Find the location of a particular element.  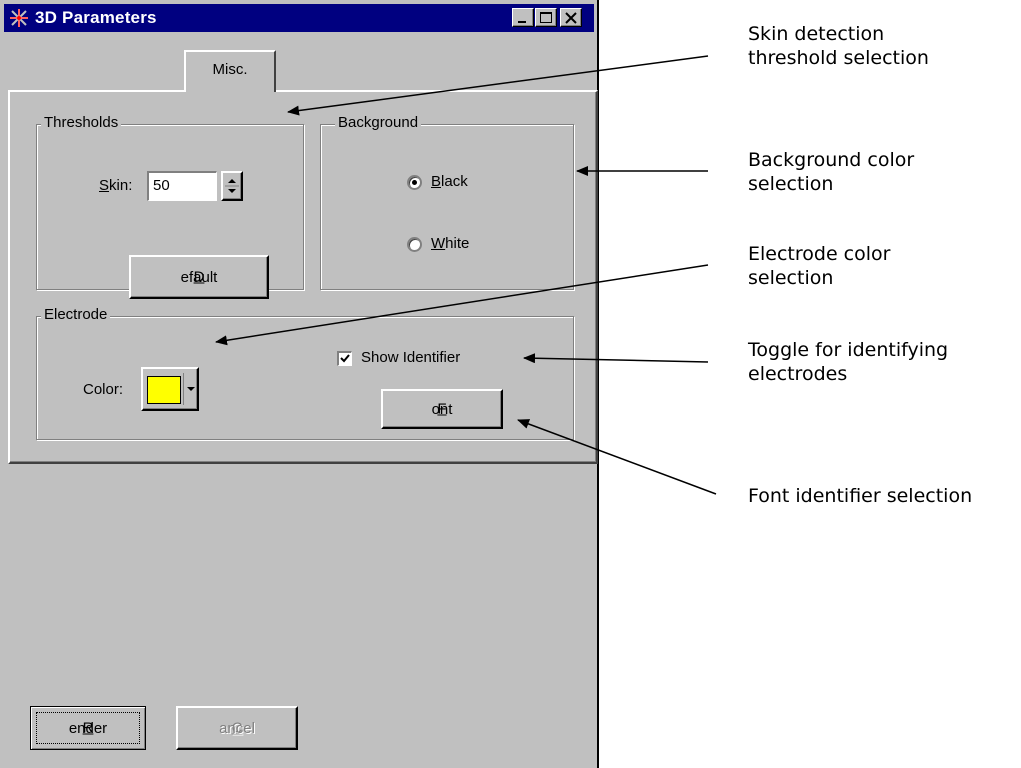

annotation-show-identifier: Toggle for identifying electrodes is located at coordinates (848, 362).